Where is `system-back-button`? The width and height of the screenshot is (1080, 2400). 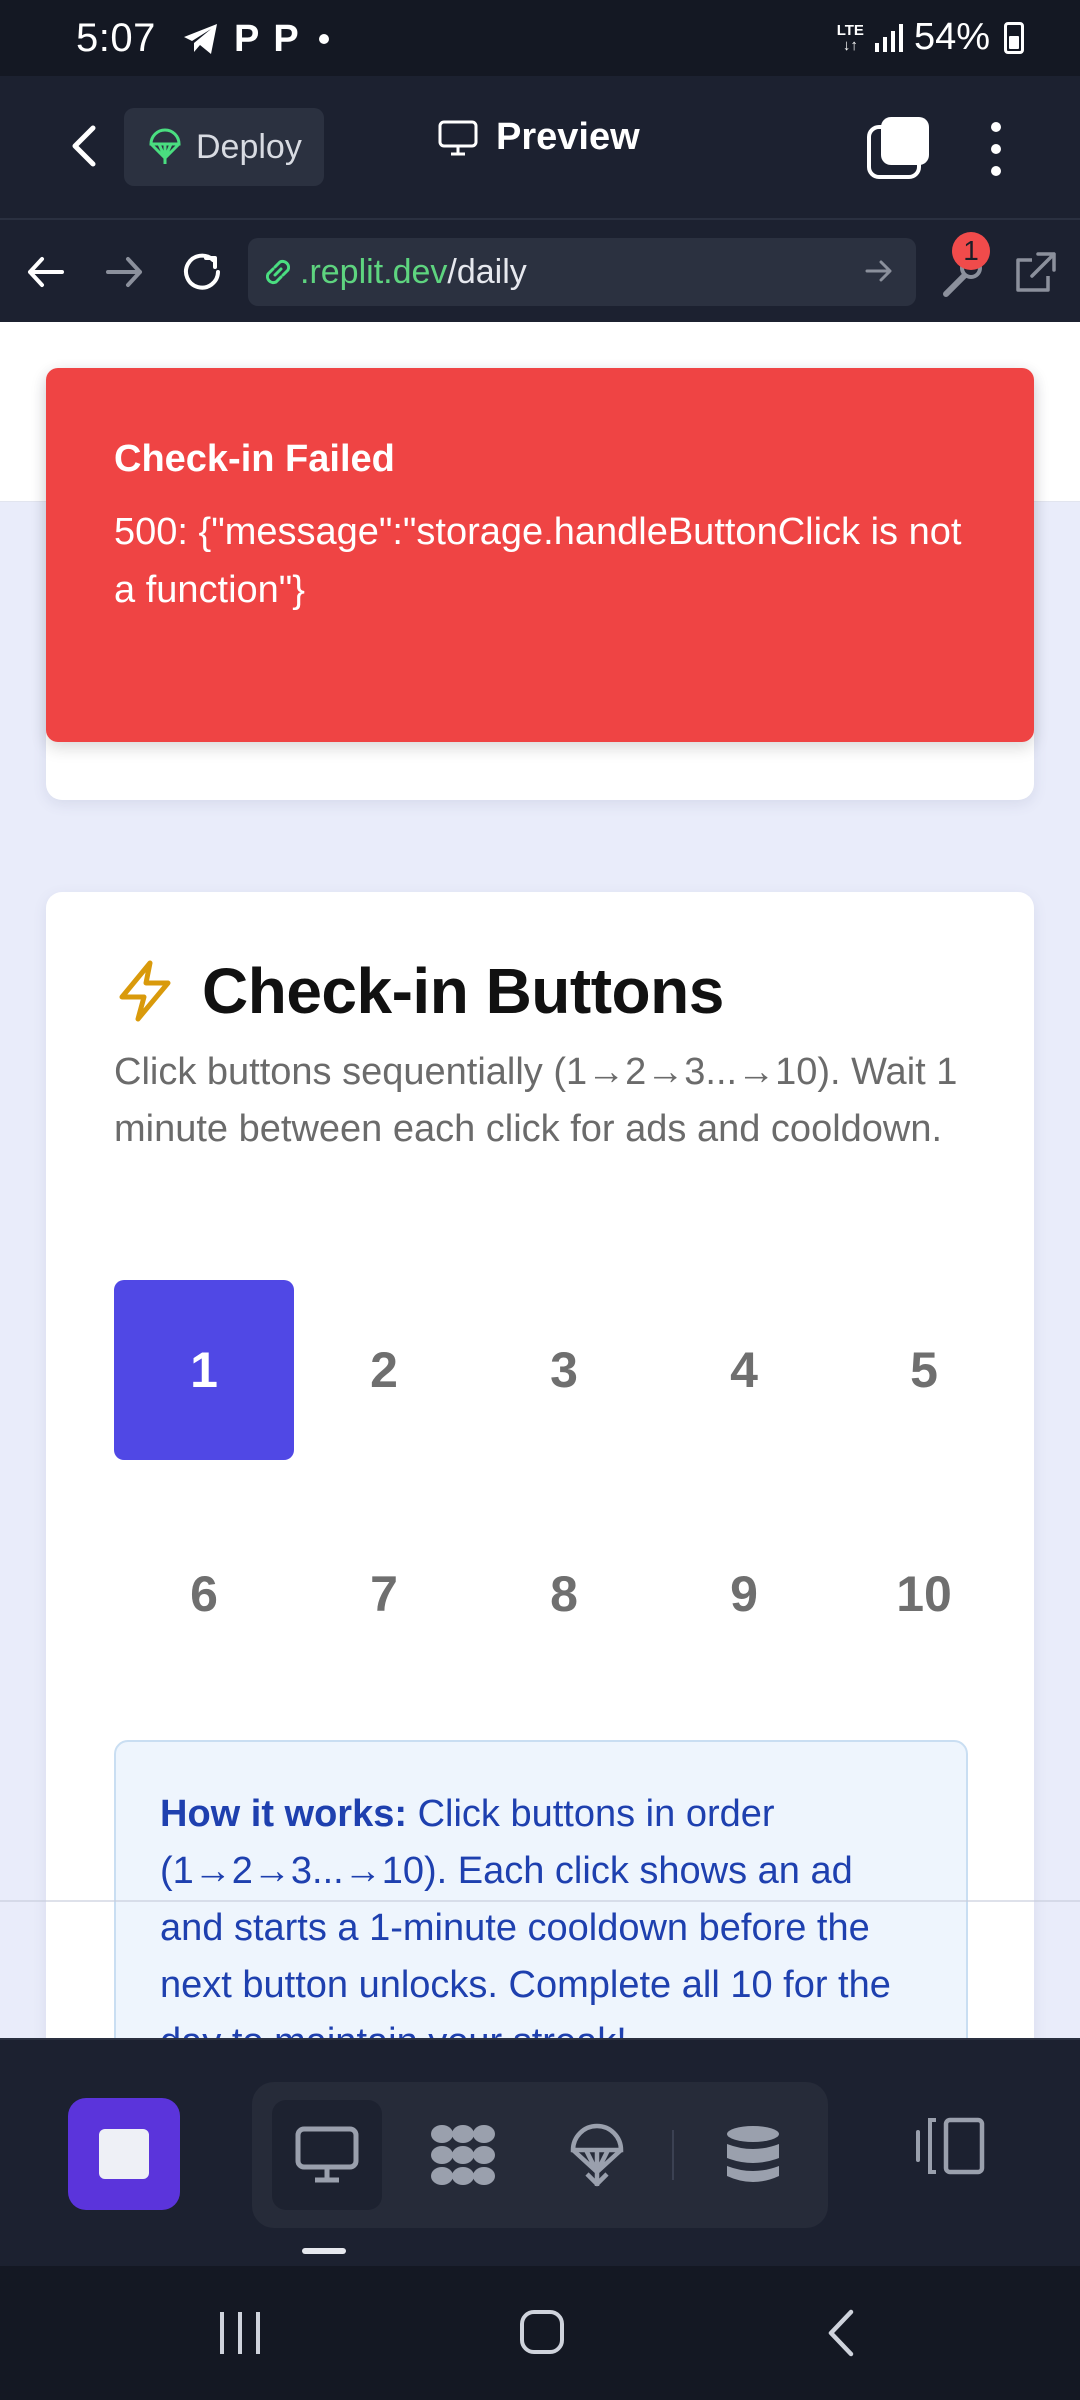
system-back-button is located at coordinates (841, 2335).